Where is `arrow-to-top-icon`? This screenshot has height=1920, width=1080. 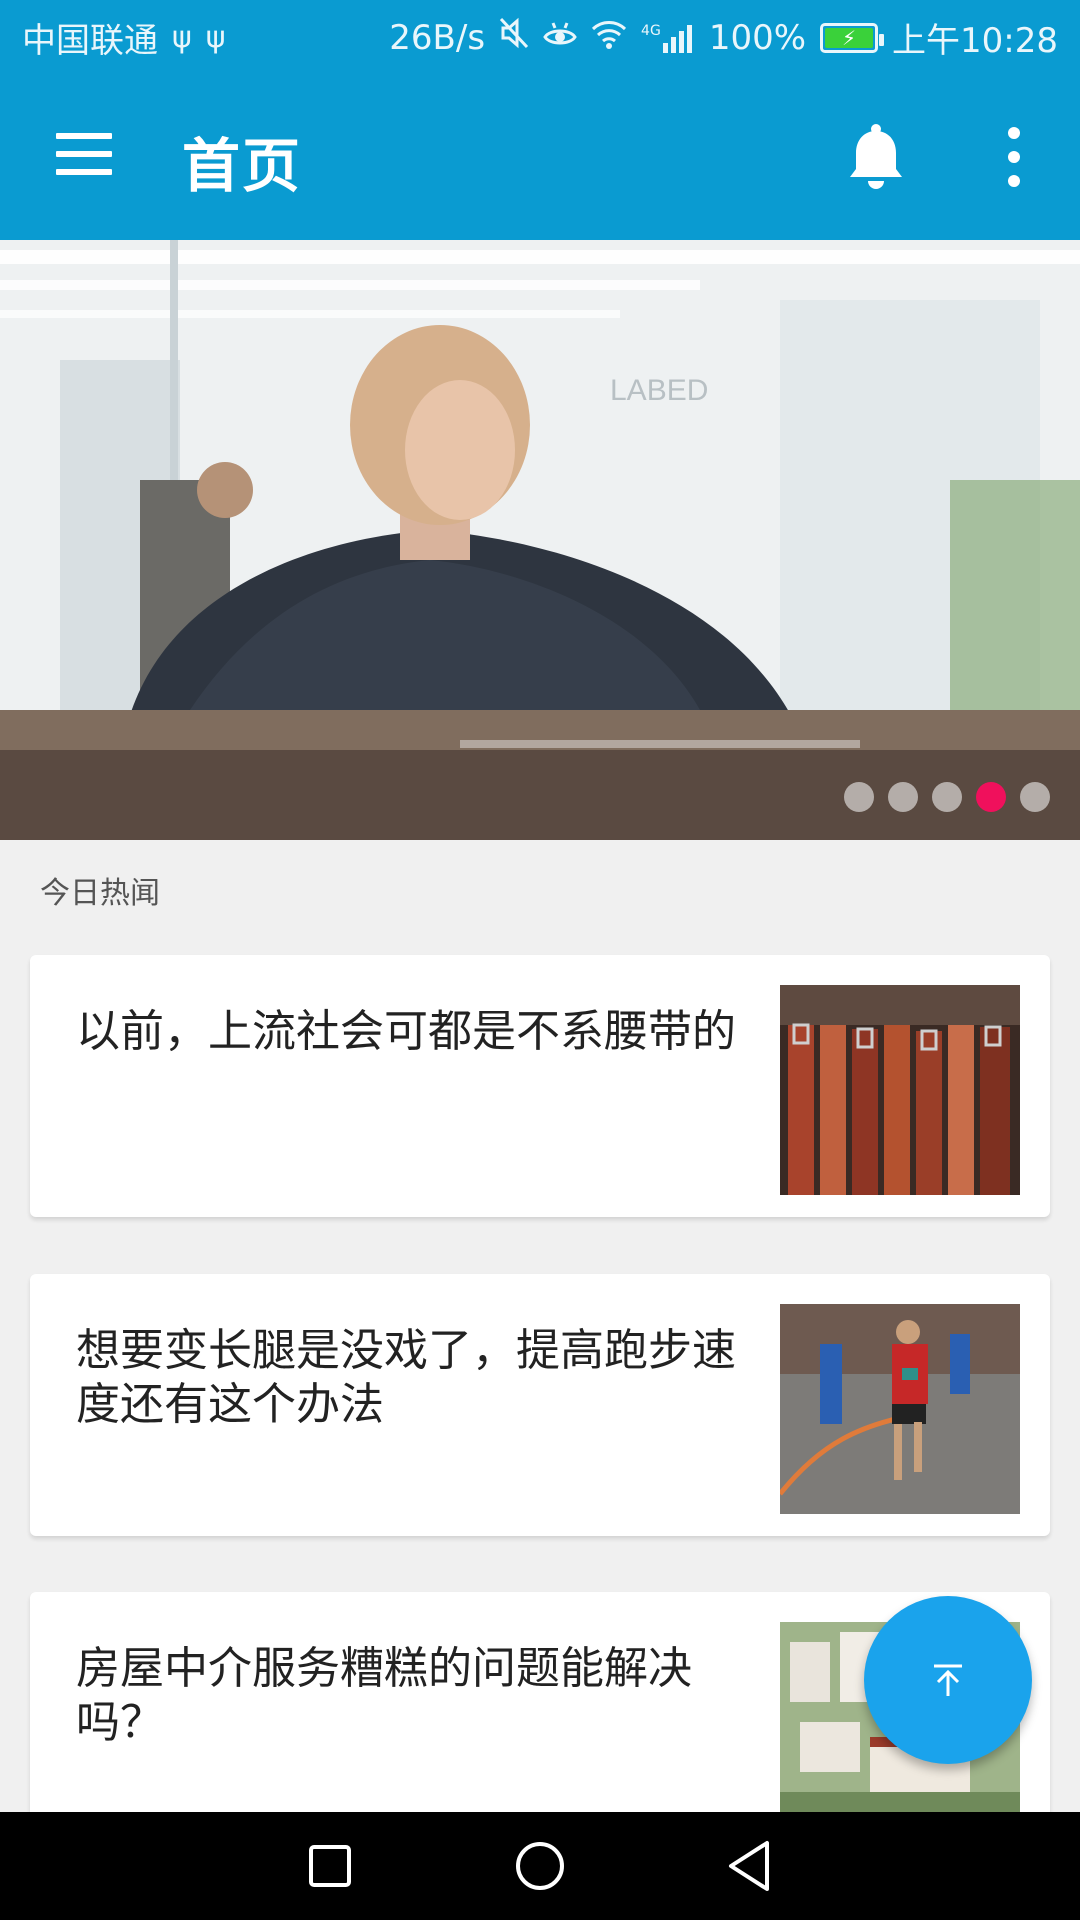 arrow-to-top-icon is located at coordinates (948, 1680).